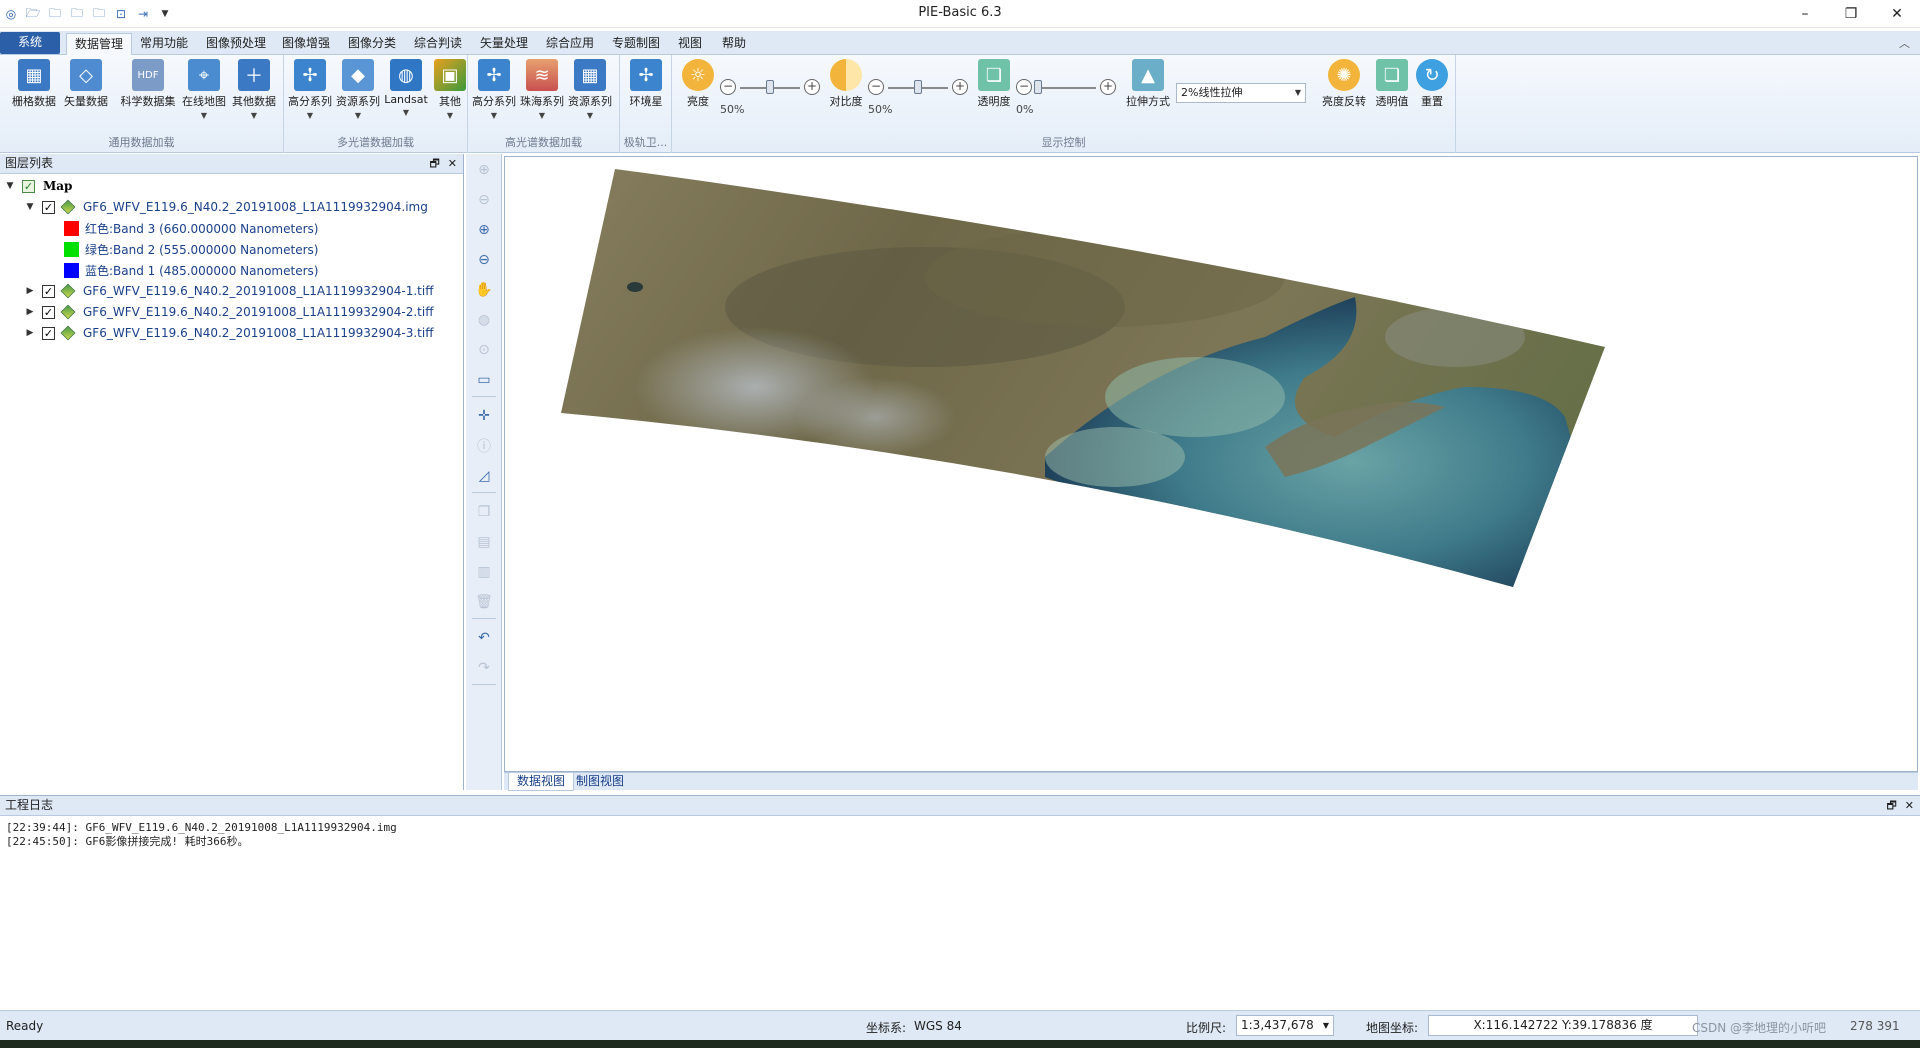 The image size is (1920, 1048). I want to click on zoom-actual-icon: ⊙, so click(484, 350).